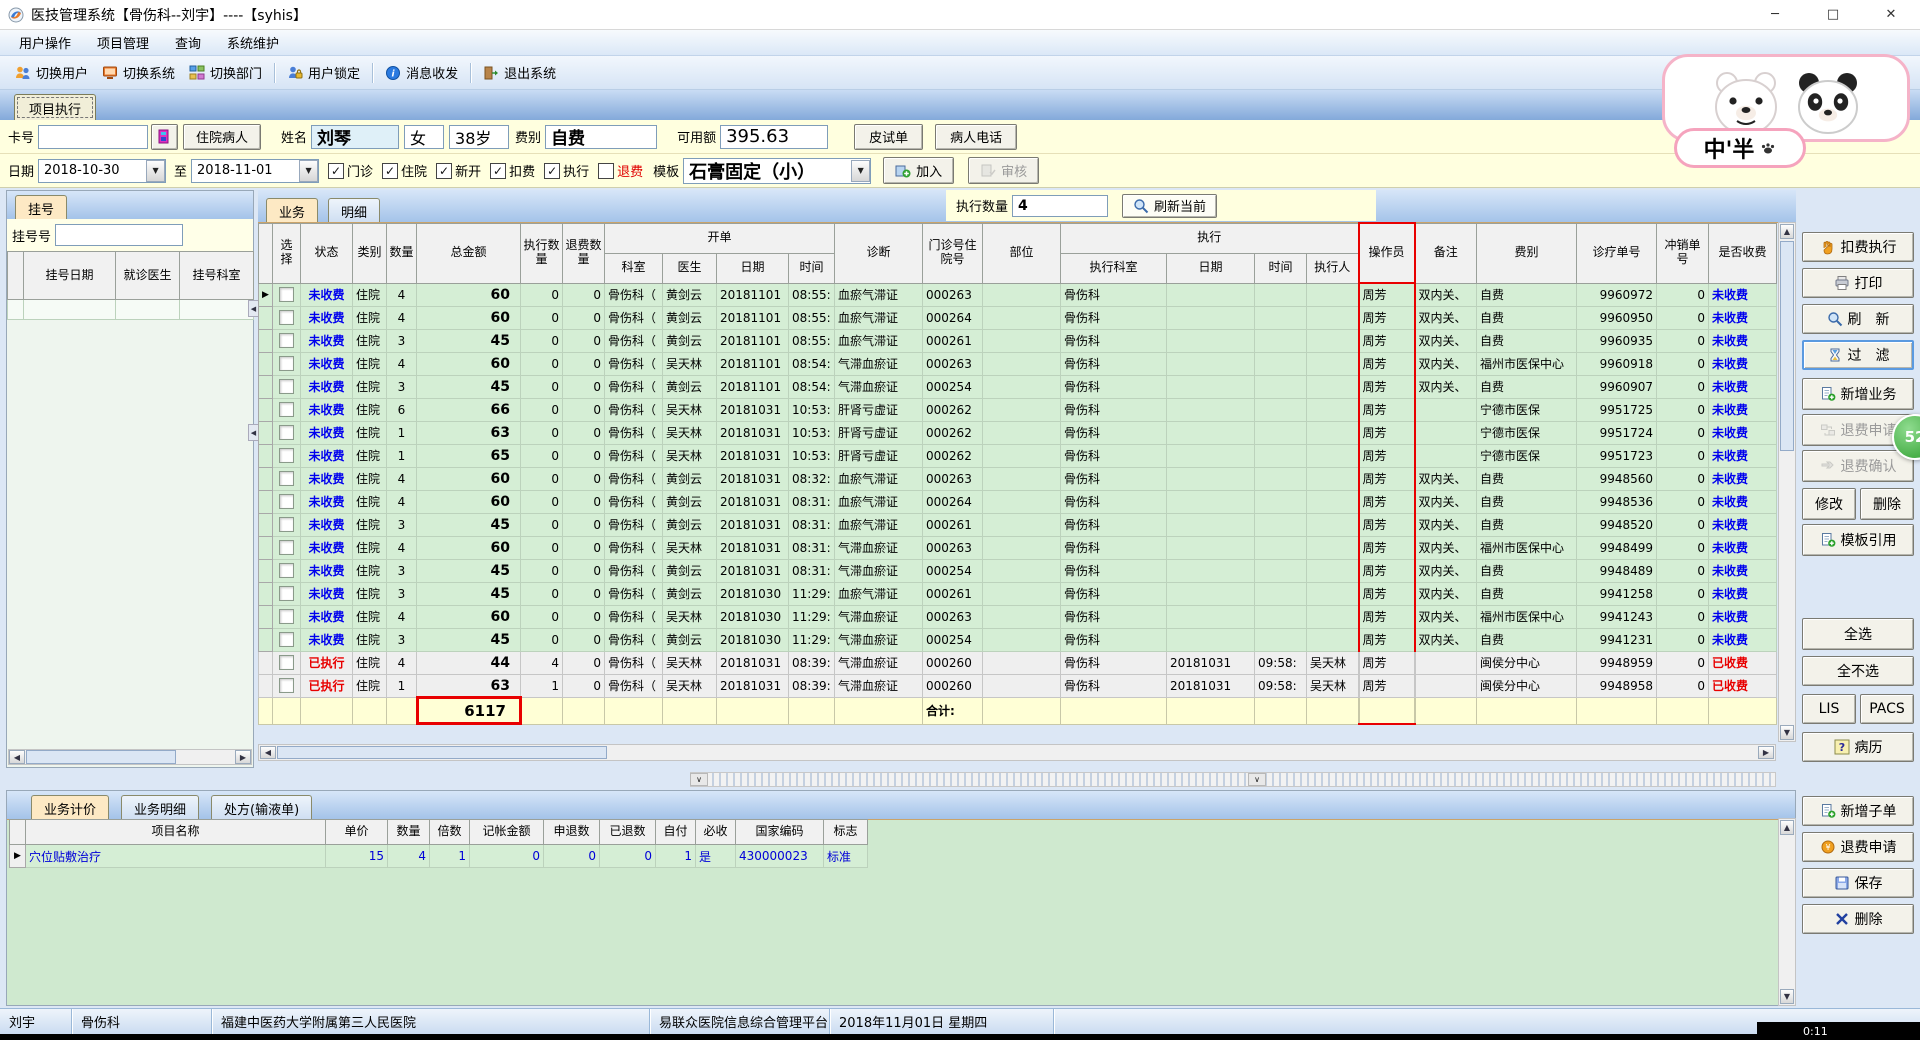 This screenshot has height=1040, width=1920. Describe the element at coordinates (390, 170) in the screenshot. I see `checkbox-住院: ✓` at that location.